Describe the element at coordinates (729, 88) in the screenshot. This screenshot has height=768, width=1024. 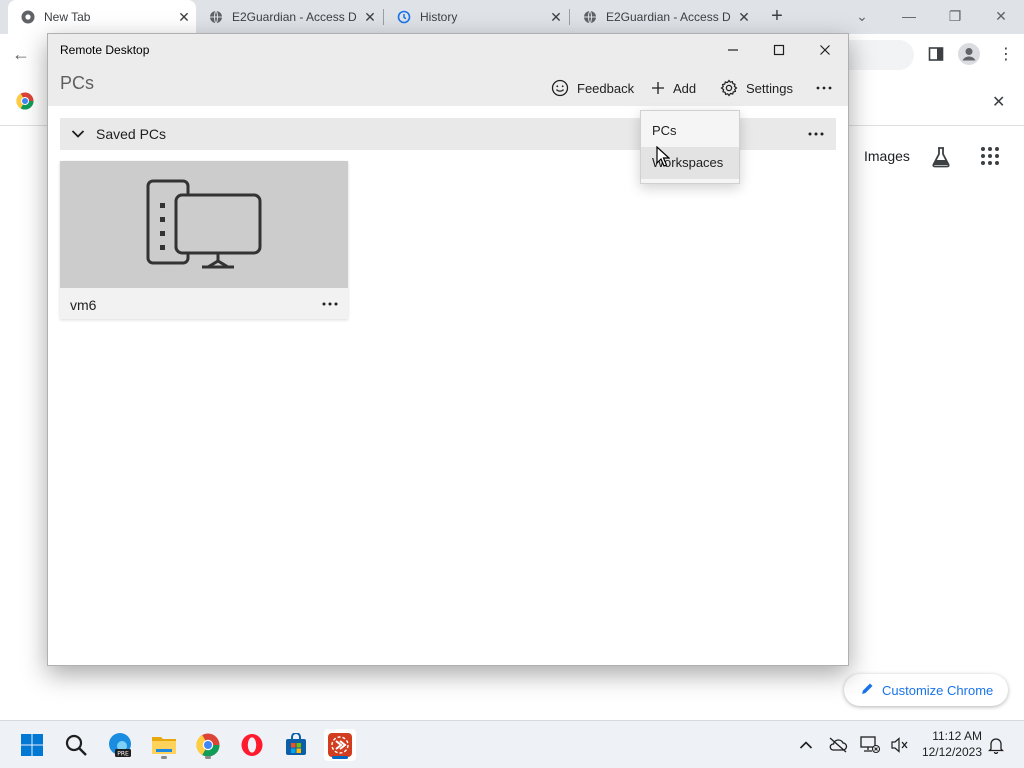
I see `gear-icon` at that location.